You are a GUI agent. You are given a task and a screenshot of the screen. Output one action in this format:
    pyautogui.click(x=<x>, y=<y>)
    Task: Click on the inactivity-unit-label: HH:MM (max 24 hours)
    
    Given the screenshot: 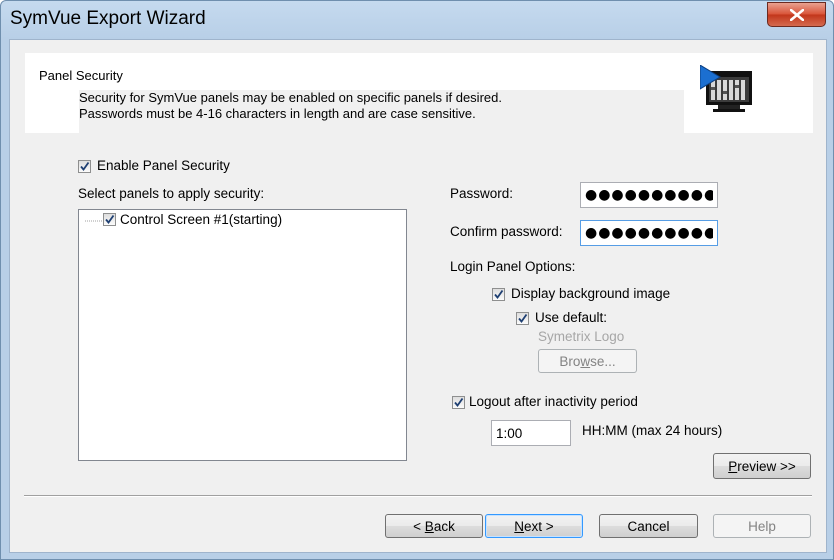 What is the action you would take?
    pyautogui.click(x=652, y=430)
    